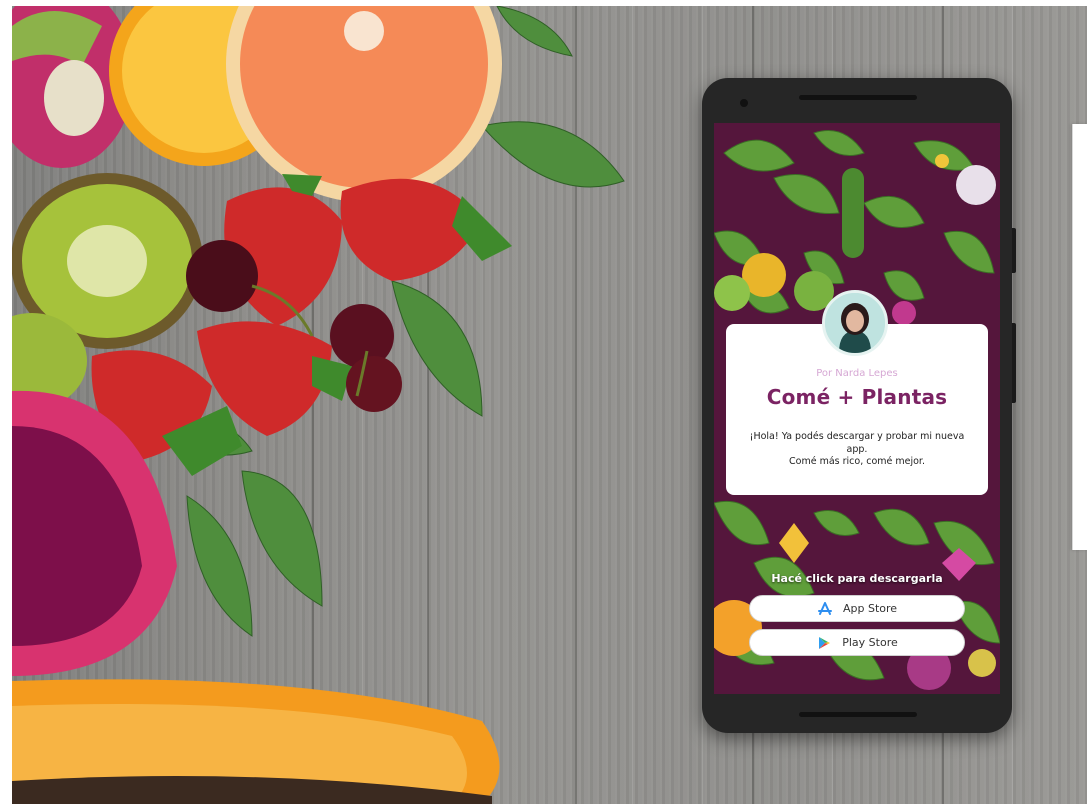 Image resolution: width=1087 pixels, height=804 pixels. Describe the element at coordinates (857, 578) in the screenshot. I see `download-cta: Hacé click para descargarla` at that location.